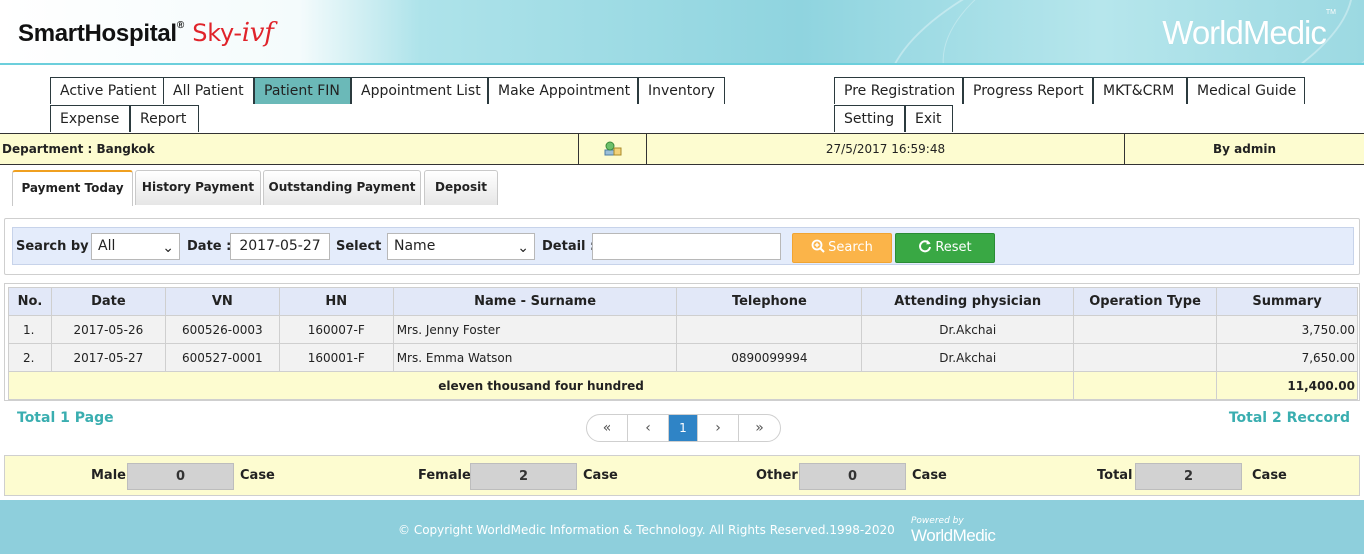  Describe the element at coordinates (818, 246) in the screenshot. I see `zoom-in-icon` at that location.